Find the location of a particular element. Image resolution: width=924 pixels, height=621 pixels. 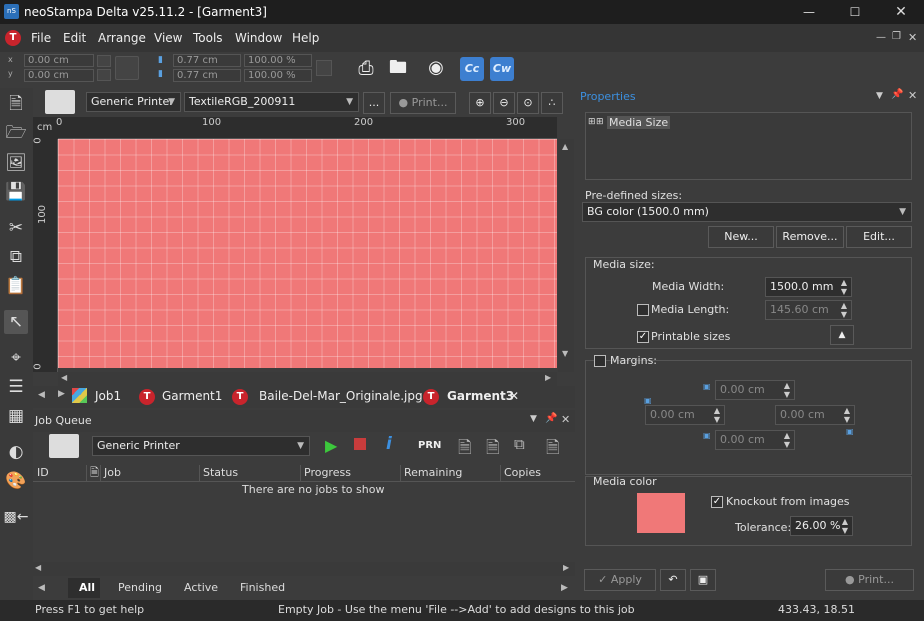

menu-window: Window is located at coordinates (258, 38).